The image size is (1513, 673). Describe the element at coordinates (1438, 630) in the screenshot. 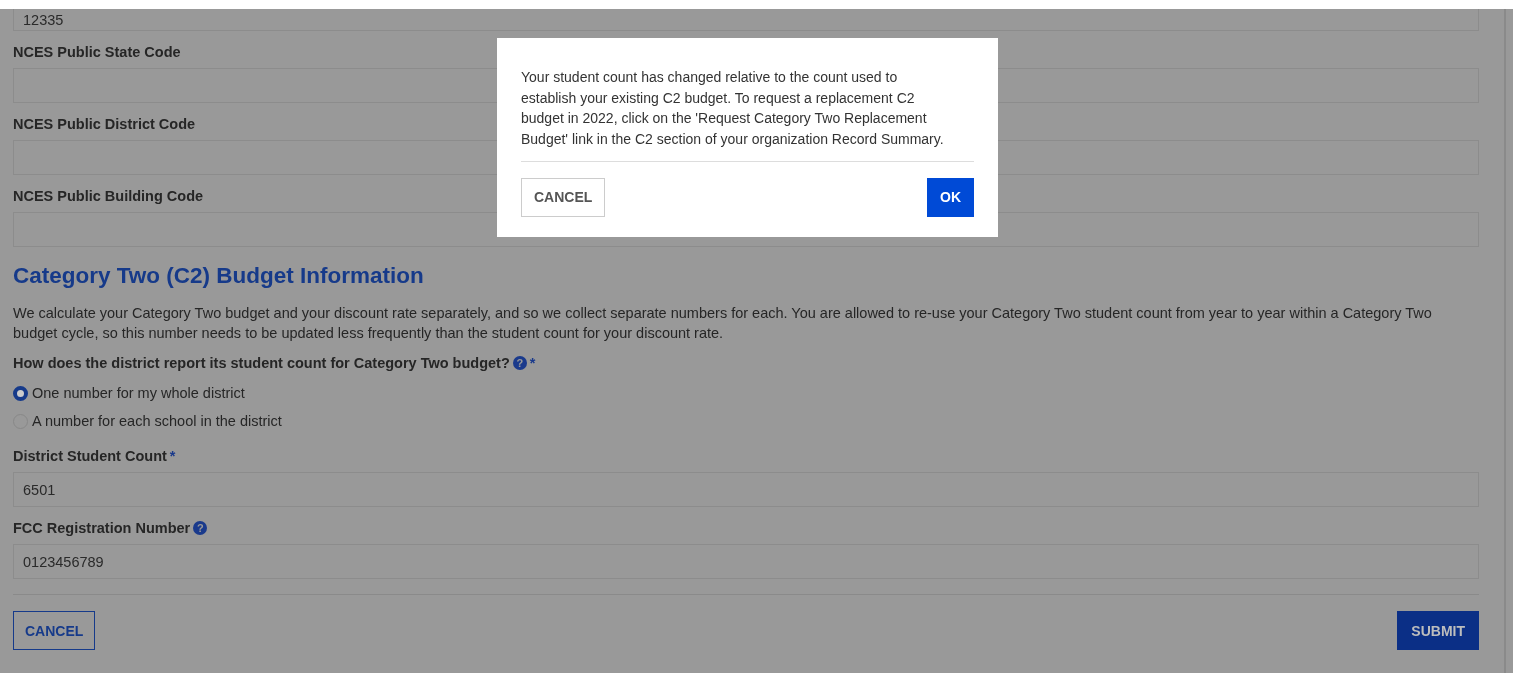

I see `submit-button: SUBMIT` at that location.